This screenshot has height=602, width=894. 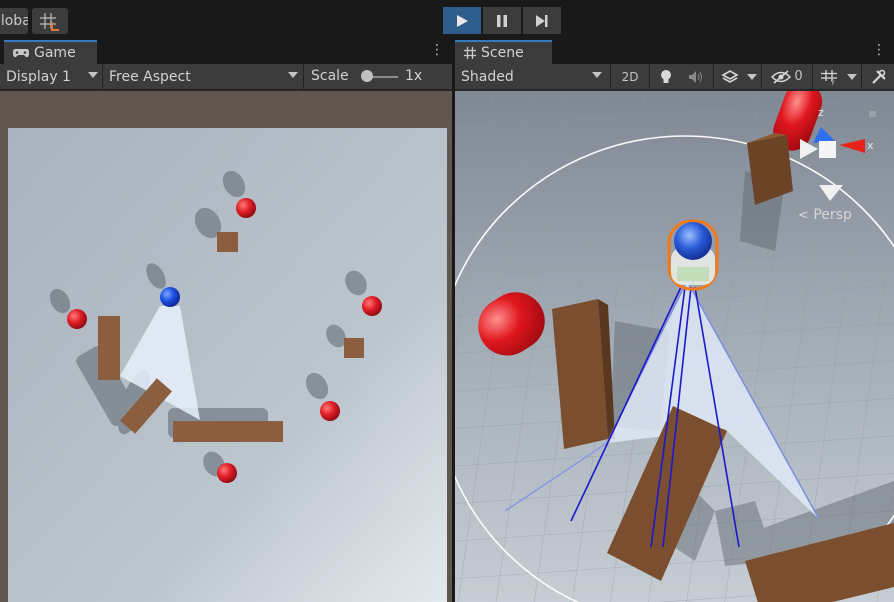 I want to click on step-icon, so click(x=542, y=20).